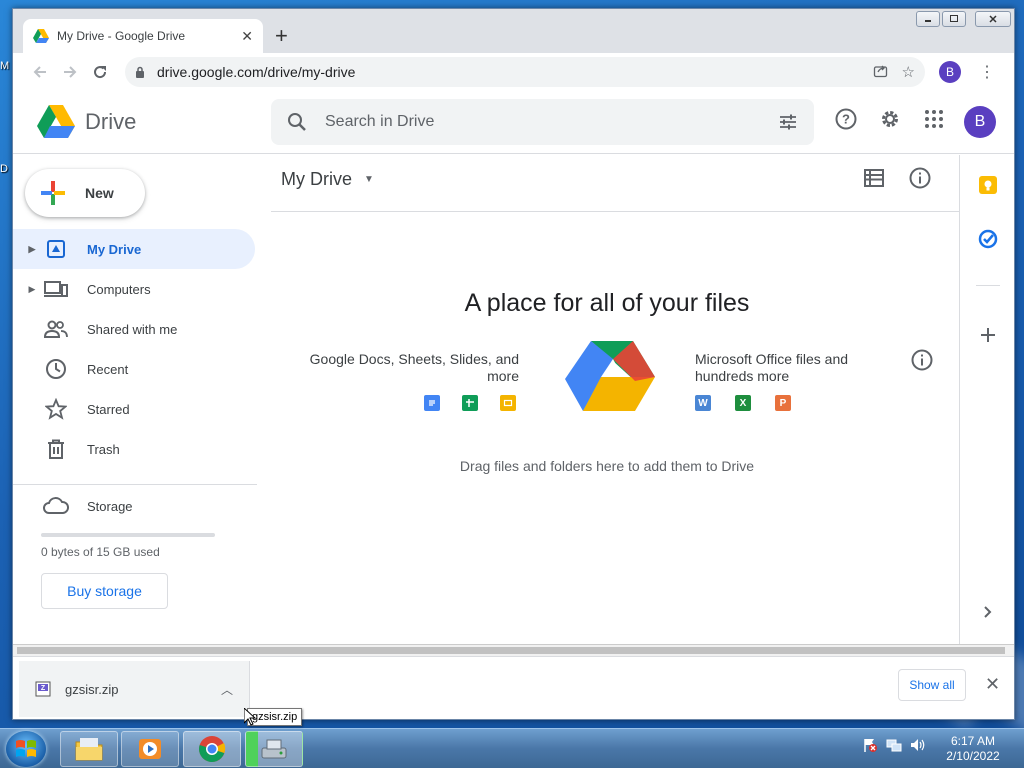 Image resolution: width=1024 pixels, height=768 pixels. I want to click on drive-favicon-icon, so click(41, 36).